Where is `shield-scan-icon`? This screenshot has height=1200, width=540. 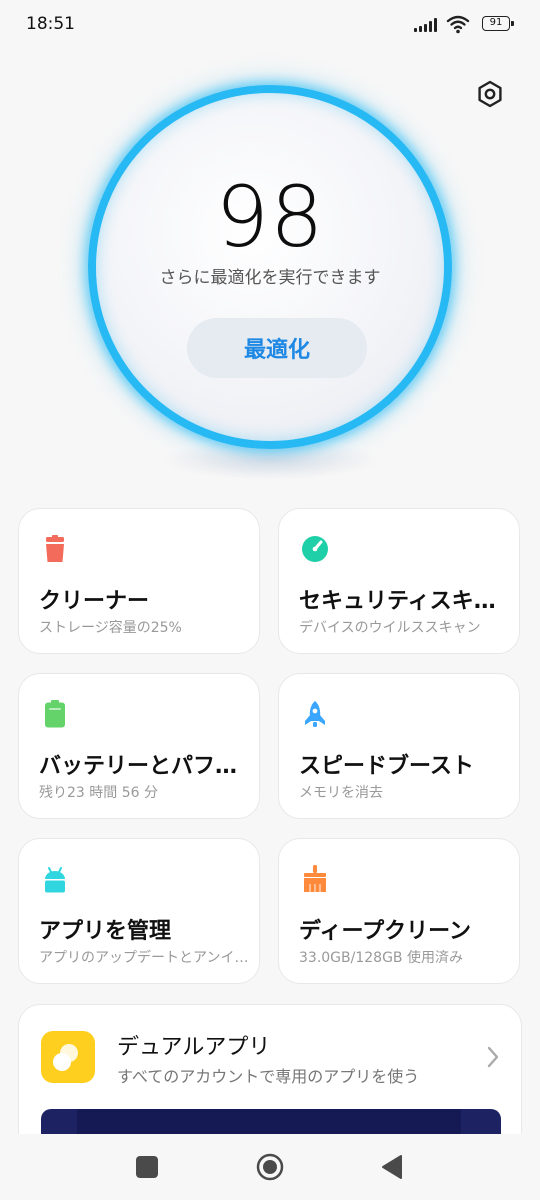 shield-scan-icon is located at coordinates (315, 549).